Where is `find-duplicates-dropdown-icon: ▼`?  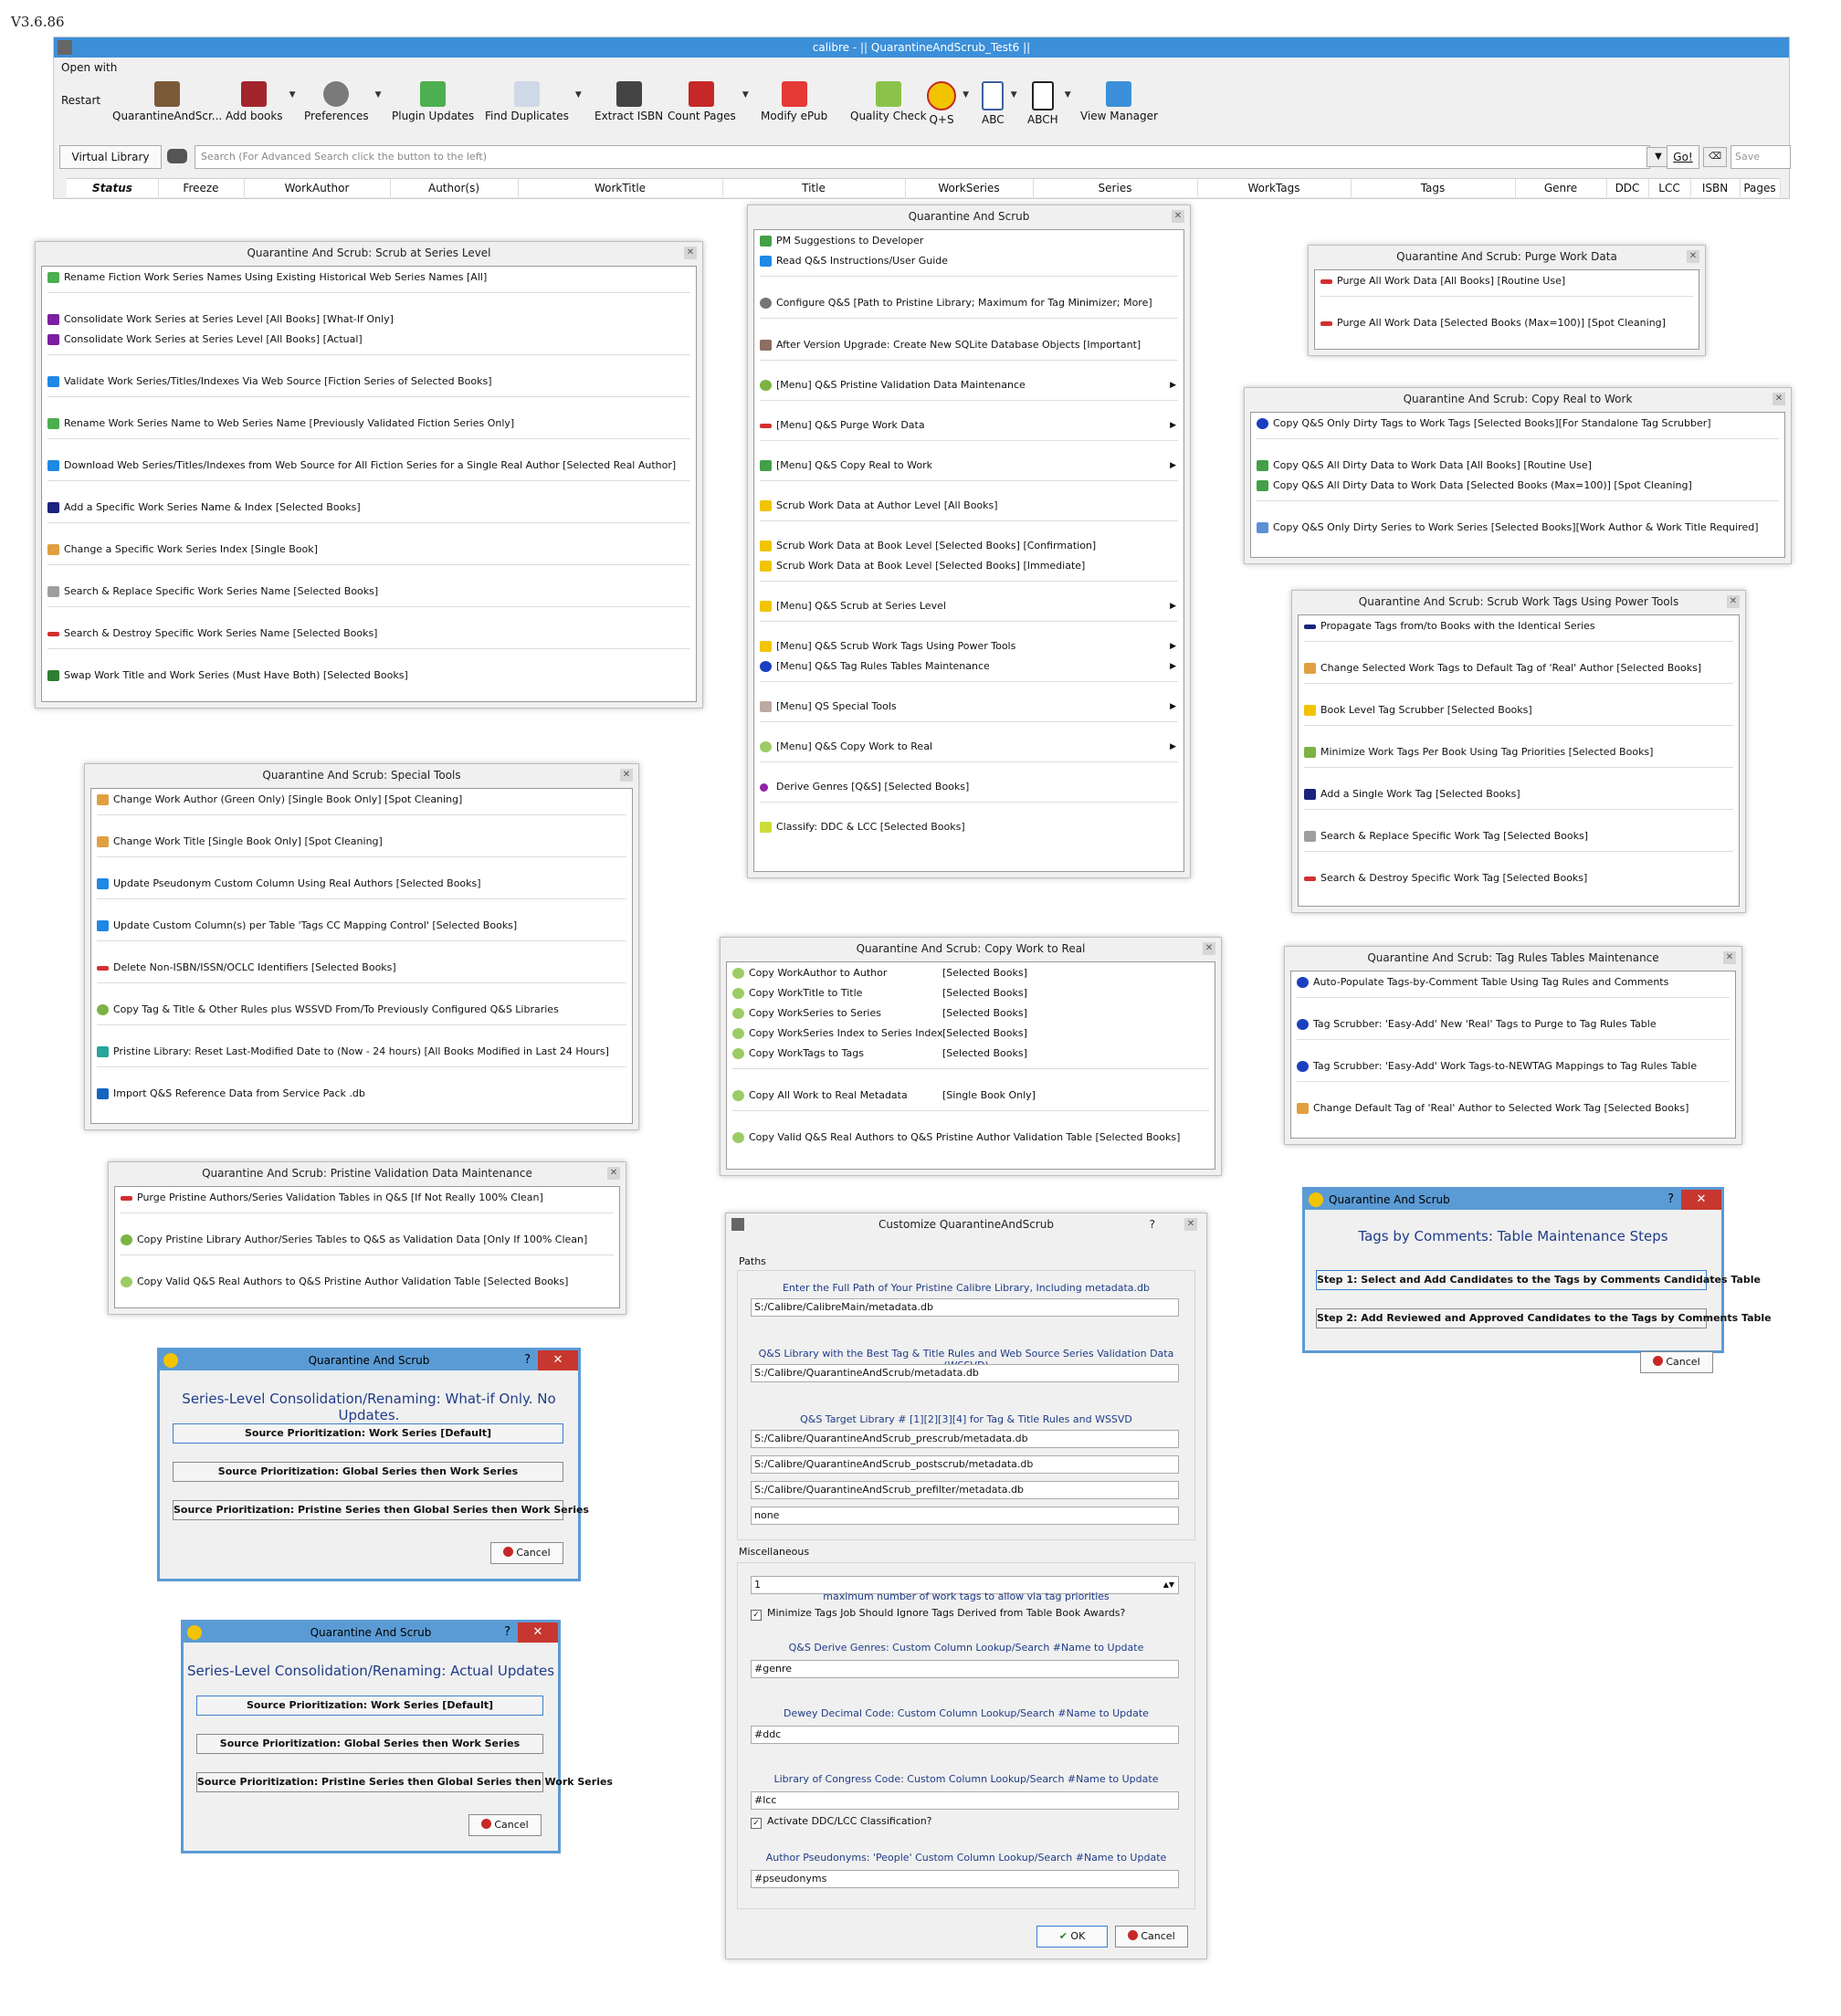 find-duplicates-dropdown-icon: ▼ is located at coordinates (578, 95).